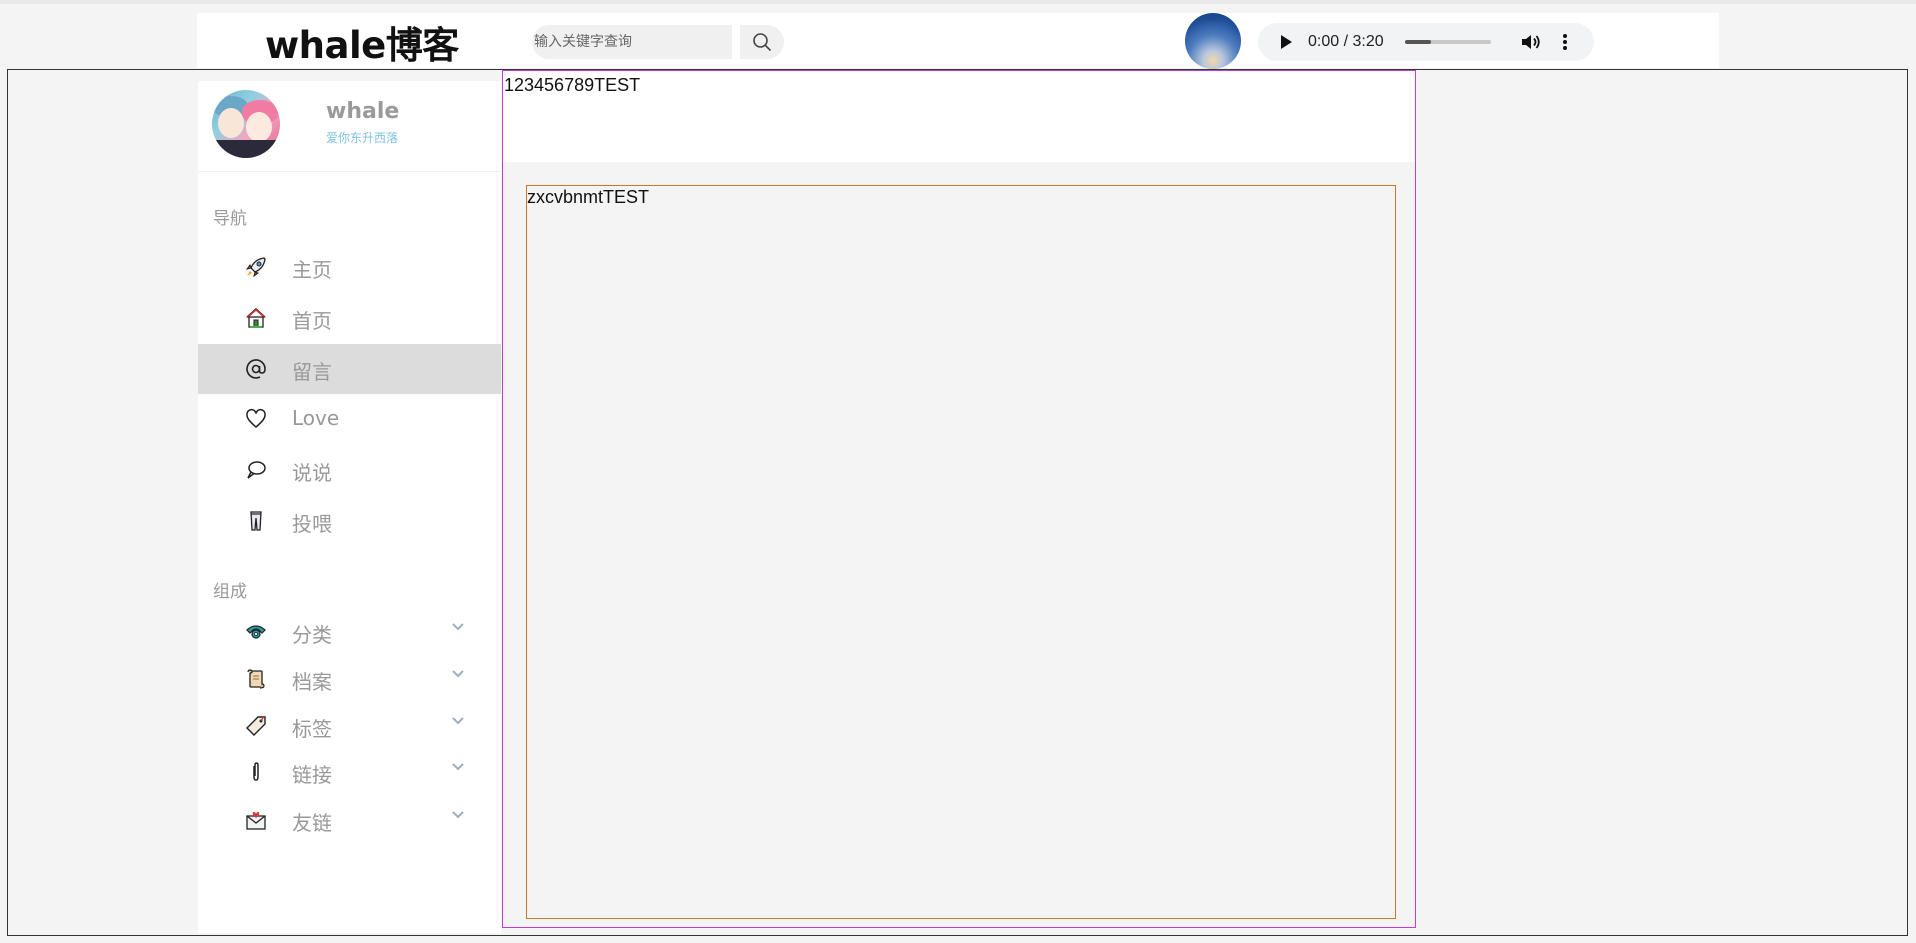 Image resolution: width=1916 pixels, height=943 pixels. What do you see at coordinates (256, 521) in the screenshot?
I see `trousers-icon` at bounding box center [256, 521].